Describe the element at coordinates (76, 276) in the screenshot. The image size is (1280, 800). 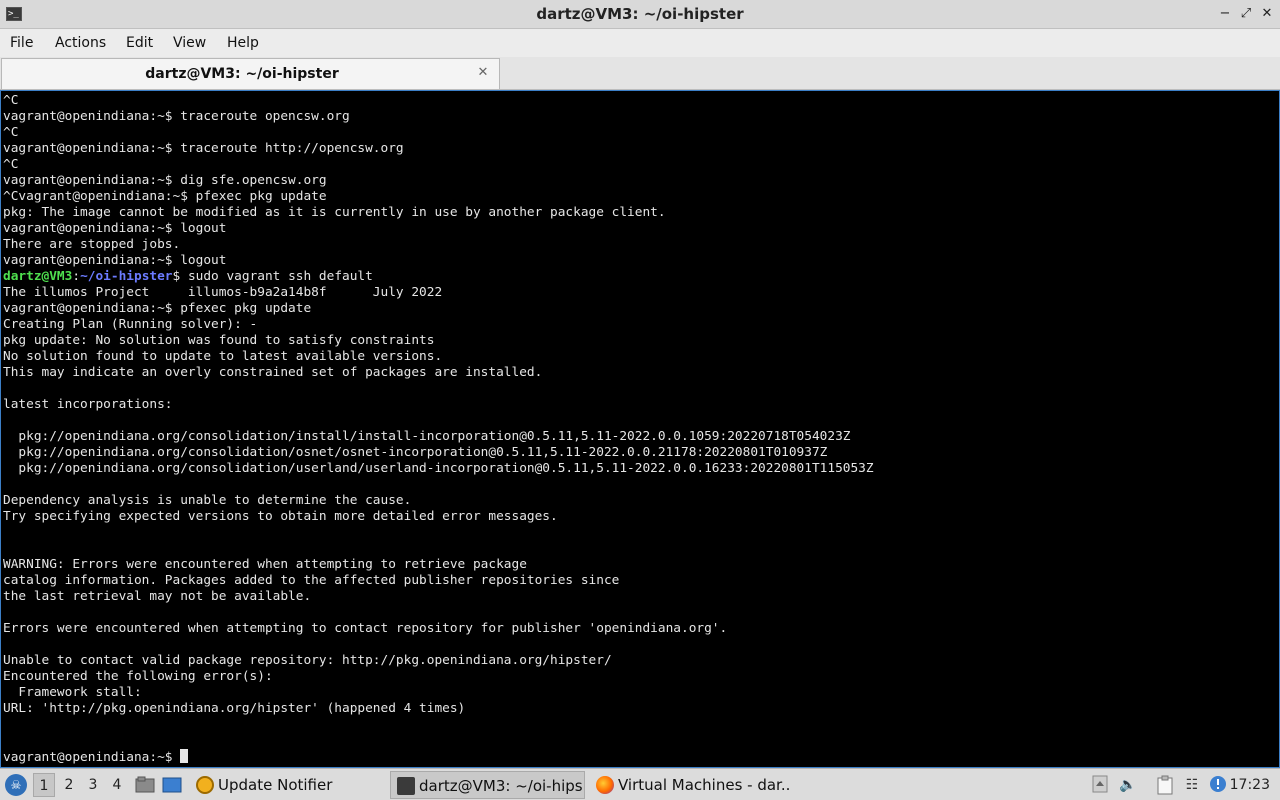
I see `prompt-colon: :` at that location.